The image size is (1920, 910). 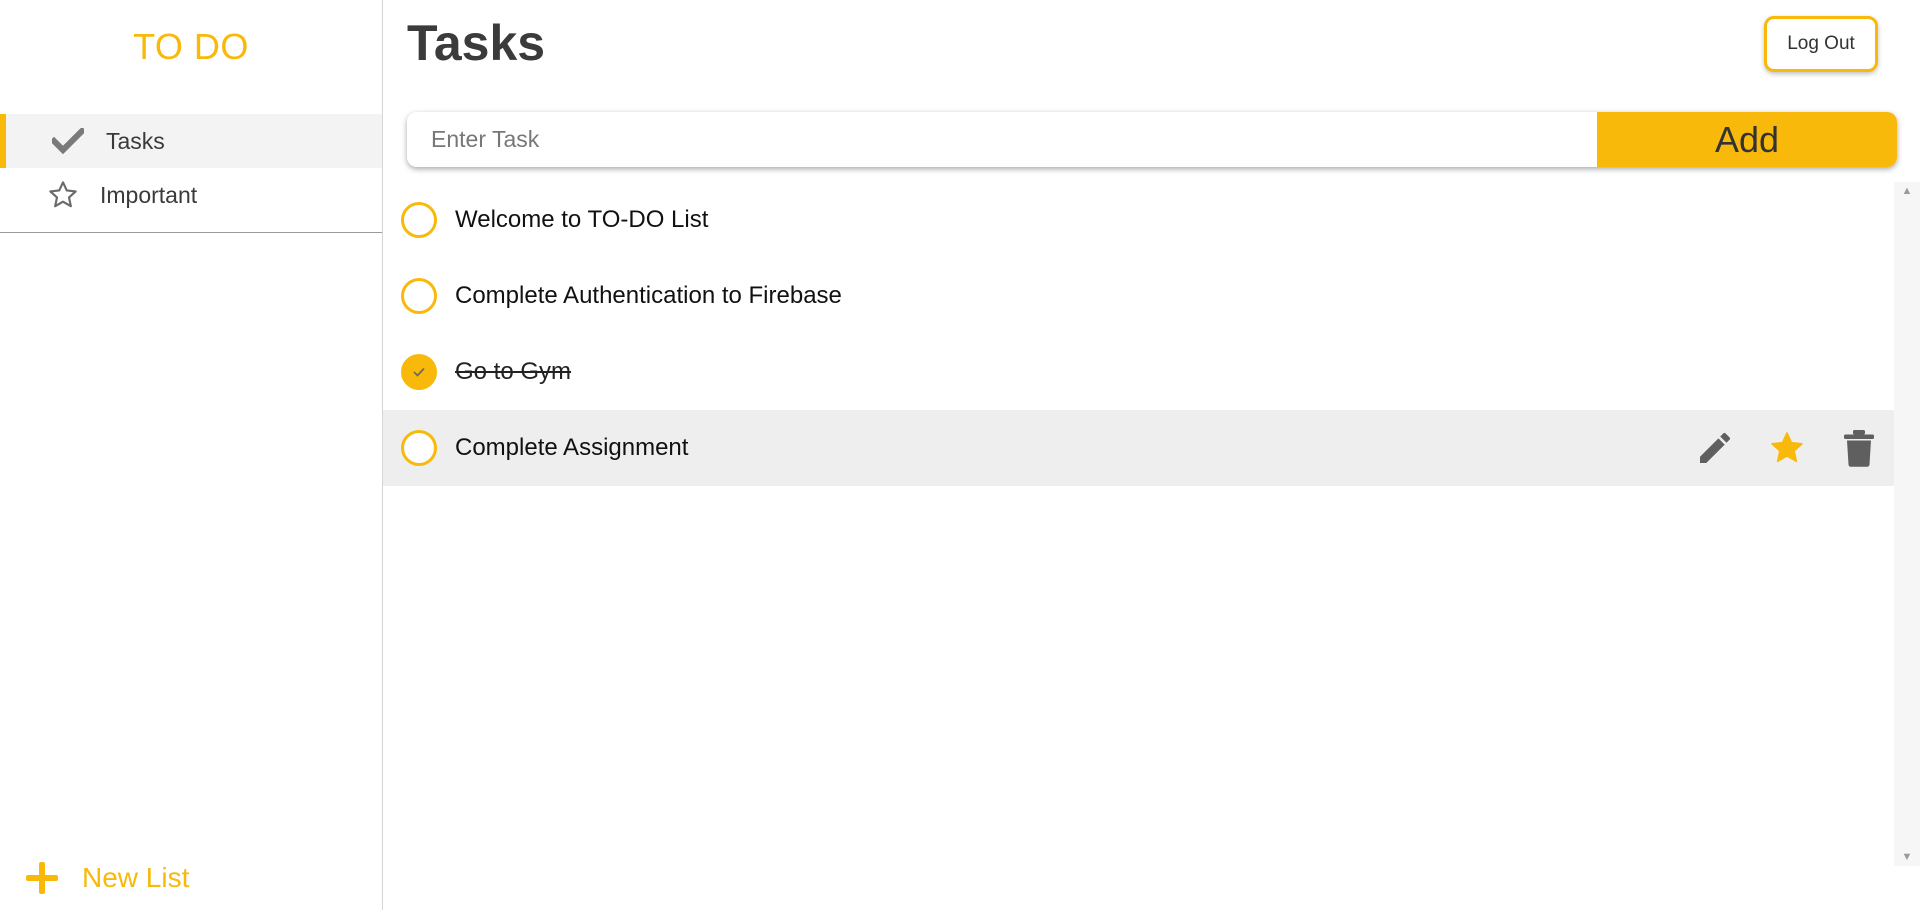 What do you see at coordinates (1139, 220) in the screenshot?
I see `task-item: Welcome to TO-DO List` at bounding box center [1139, 220].